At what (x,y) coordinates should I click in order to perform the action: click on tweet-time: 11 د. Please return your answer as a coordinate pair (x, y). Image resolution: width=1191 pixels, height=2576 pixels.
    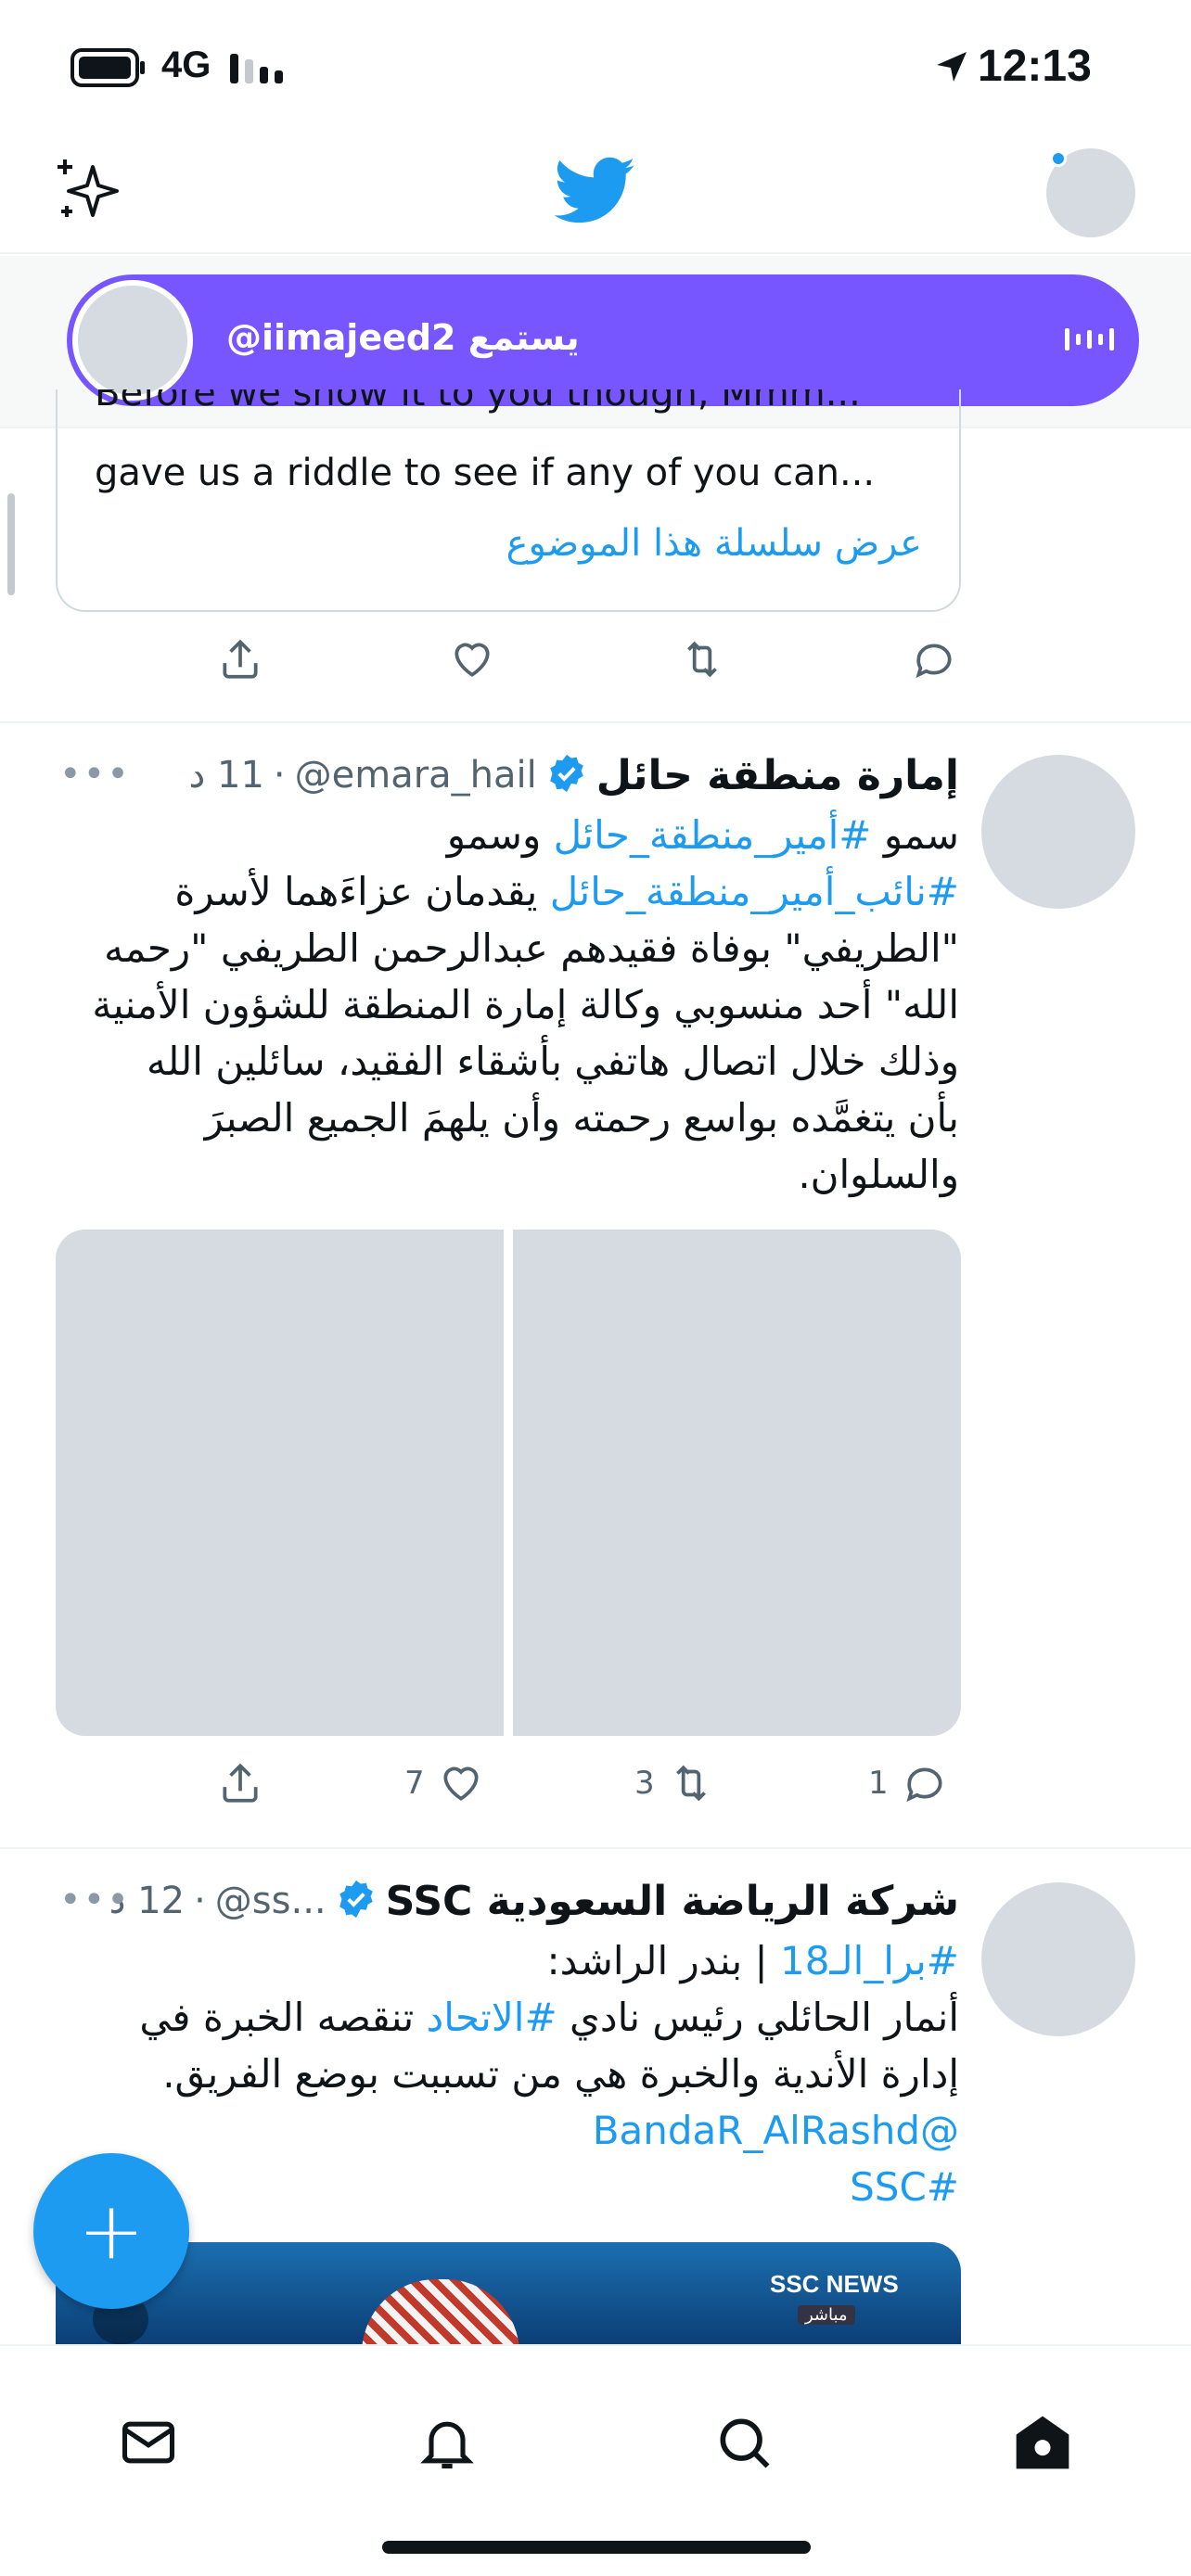
    Looking at the image, I should click on (226, 776).